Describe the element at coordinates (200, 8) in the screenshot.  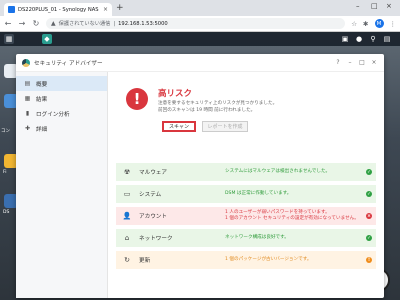
I see `browser-tab-bar: DS220PLUS_01 - Synology NAS × + – □ ×` at that location.